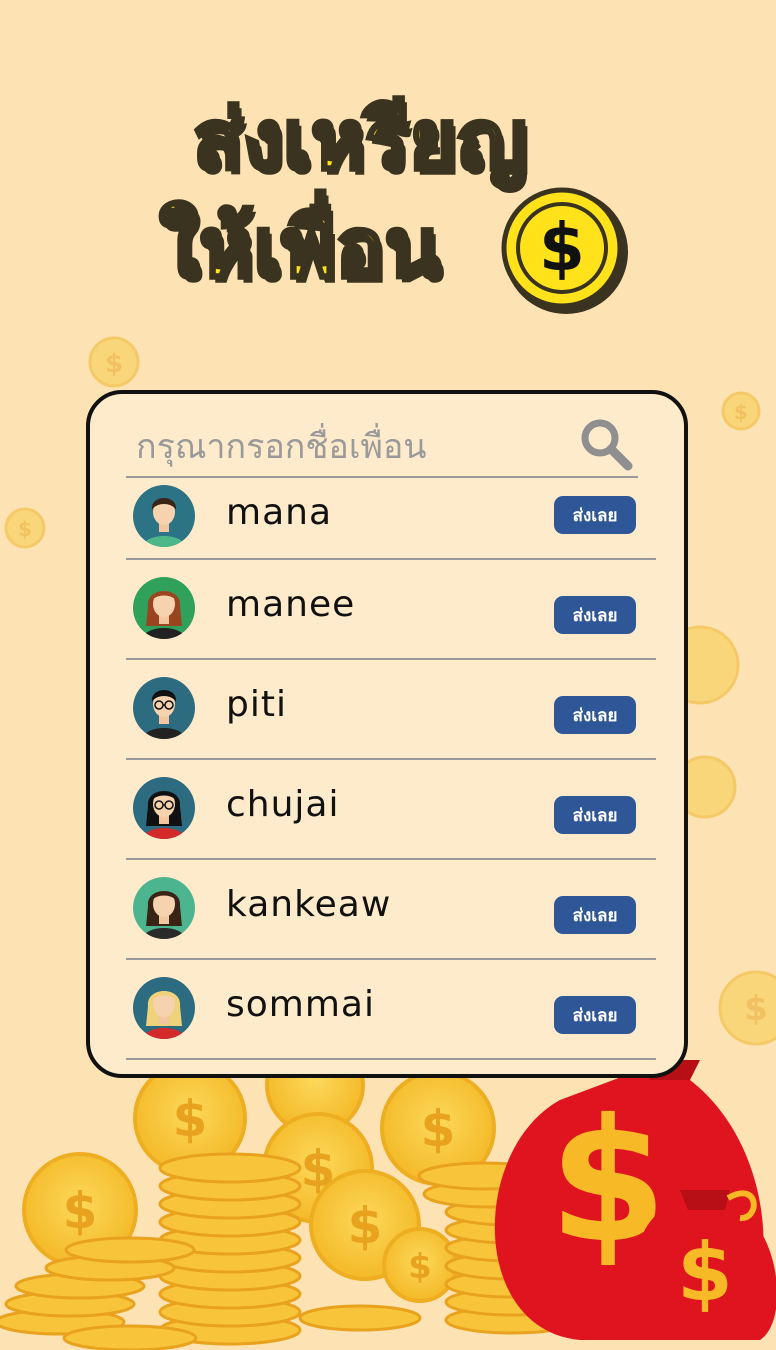 The width and height of the screenshot is (776, 1350). I want to click on friend-name: mana, so click(279, 512).